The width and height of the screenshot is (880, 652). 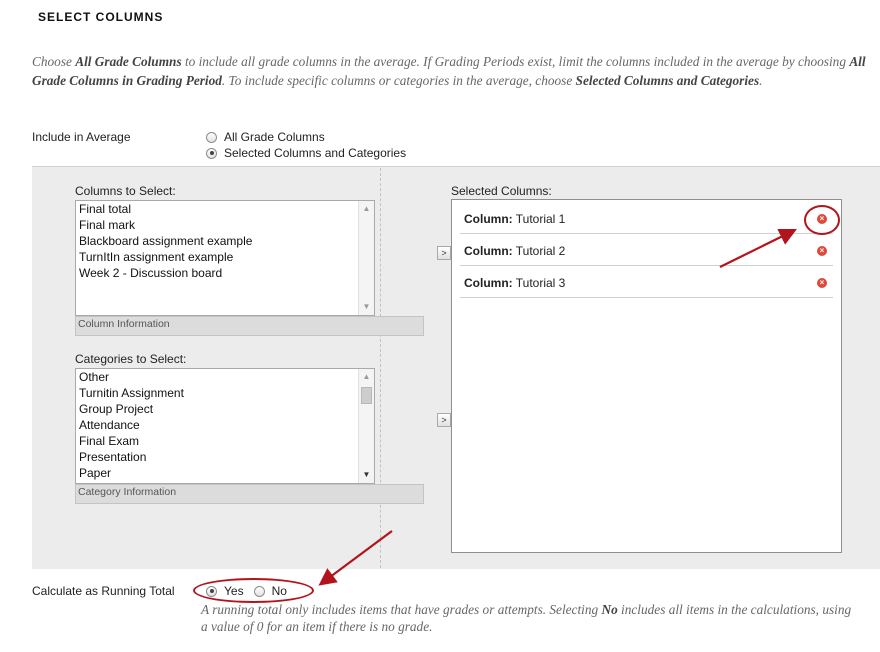 I want to click on annotation-arrow-running-total, so click(x=355, y=558).